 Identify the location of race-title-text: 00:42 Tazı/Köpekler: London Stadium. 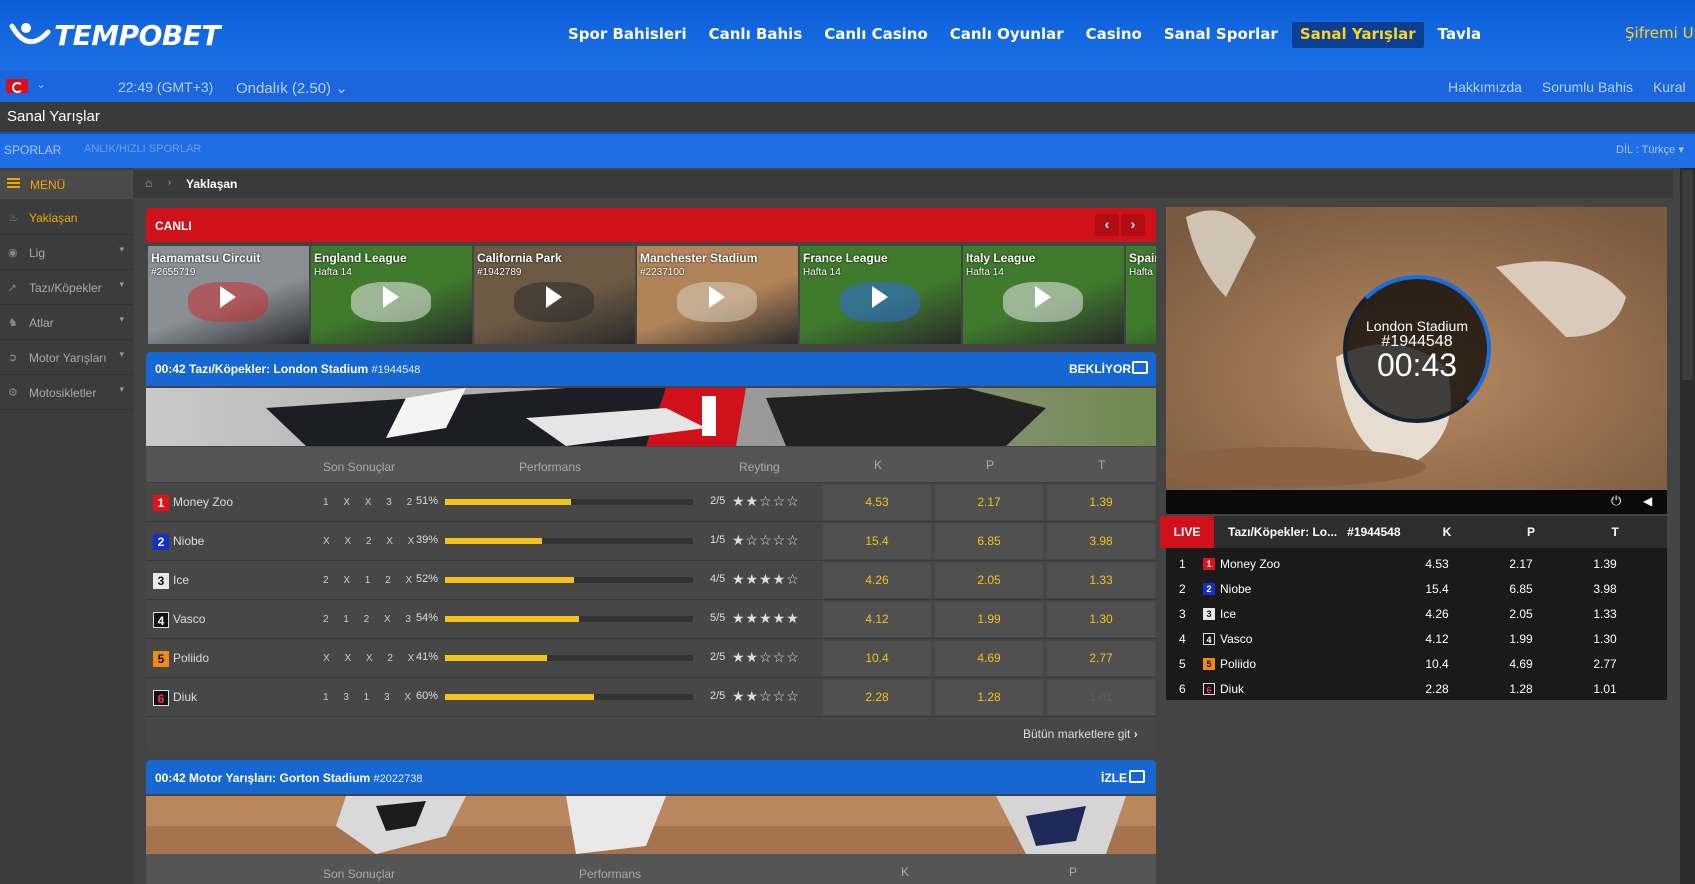
(262, 369).